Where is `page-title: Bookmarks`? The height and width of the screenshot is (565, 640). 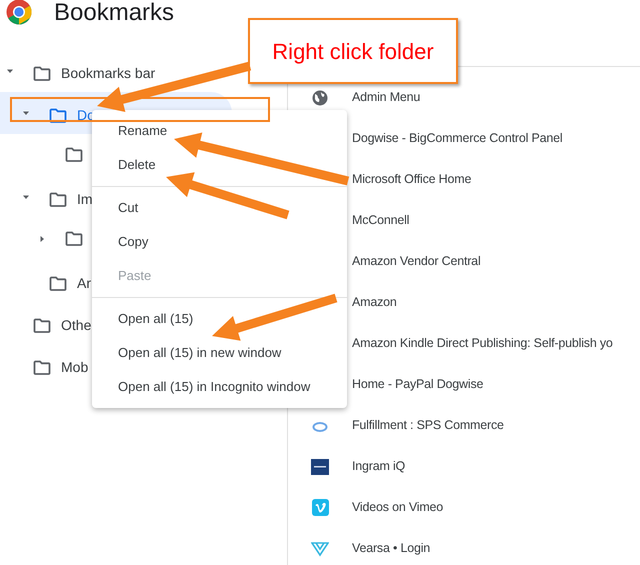
page-title: Bookmarks is located at coordinates (114, 14).